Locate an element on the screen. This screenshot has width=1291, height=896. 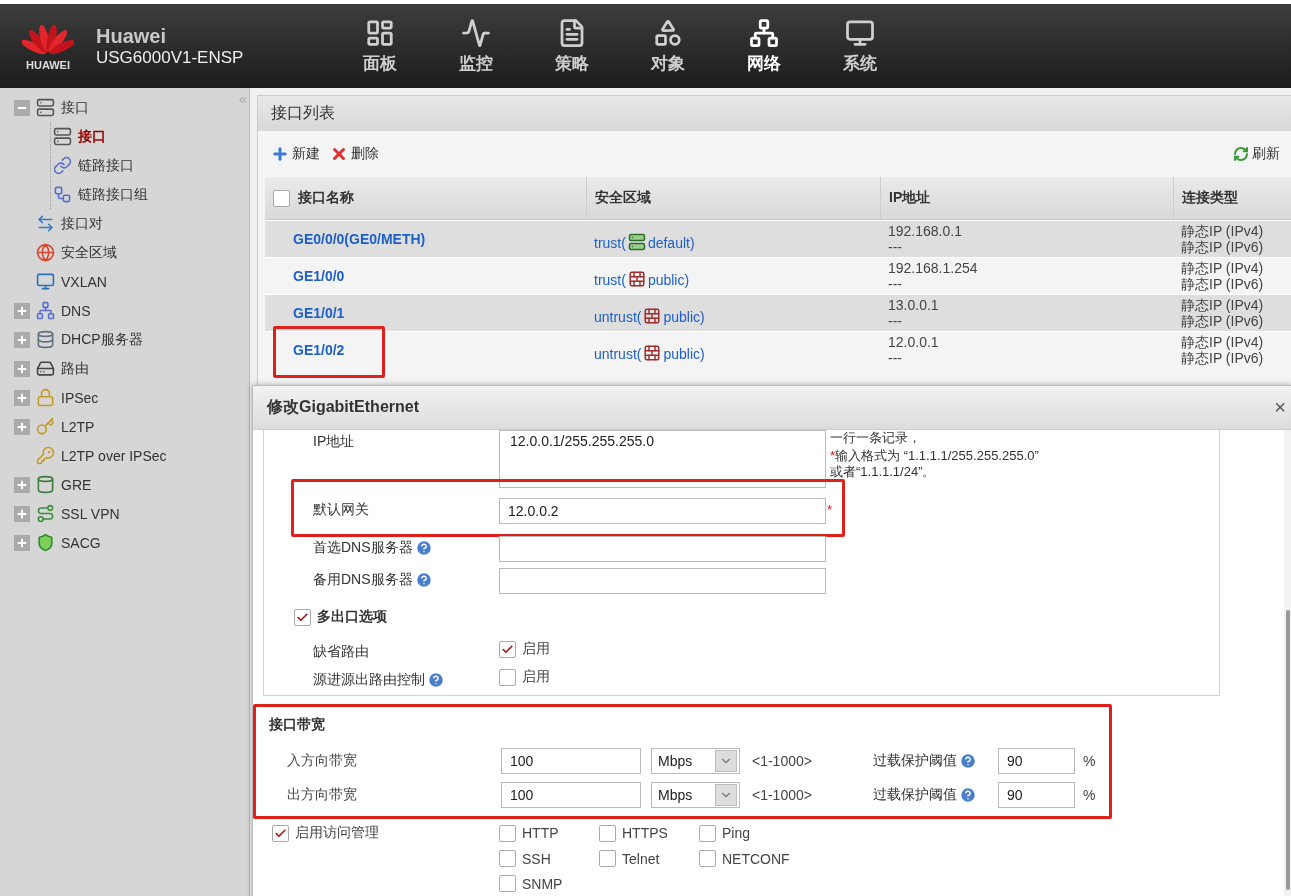
ip-address-field: 12.0.0.1/255.255.255.0 is located at coordinates (662, 459).